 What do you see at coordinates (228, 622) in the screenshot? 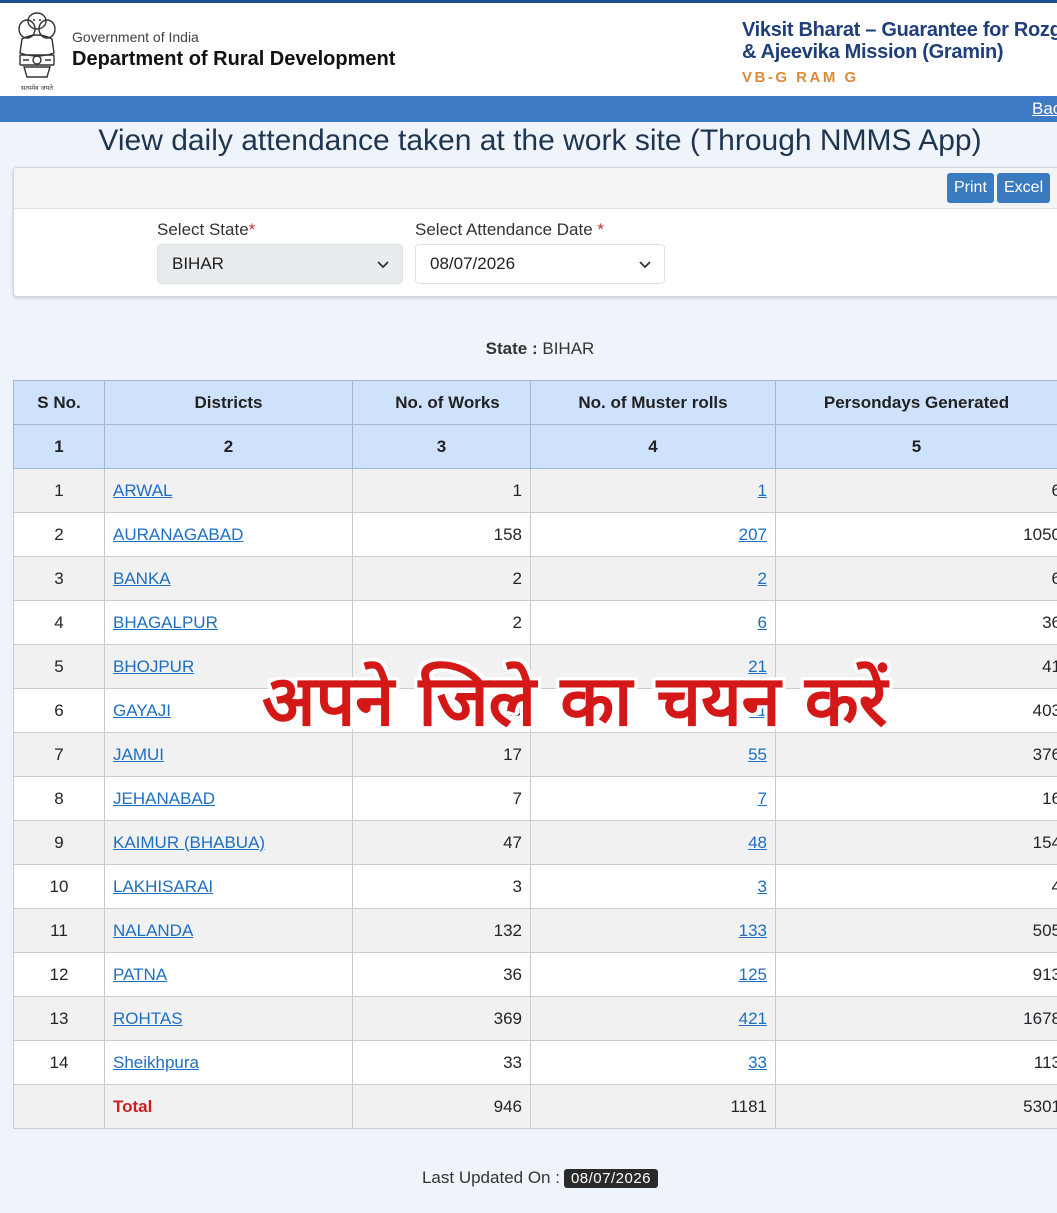
I see `cell-district: BHAGALPUR` at bounding box center [228, 622].